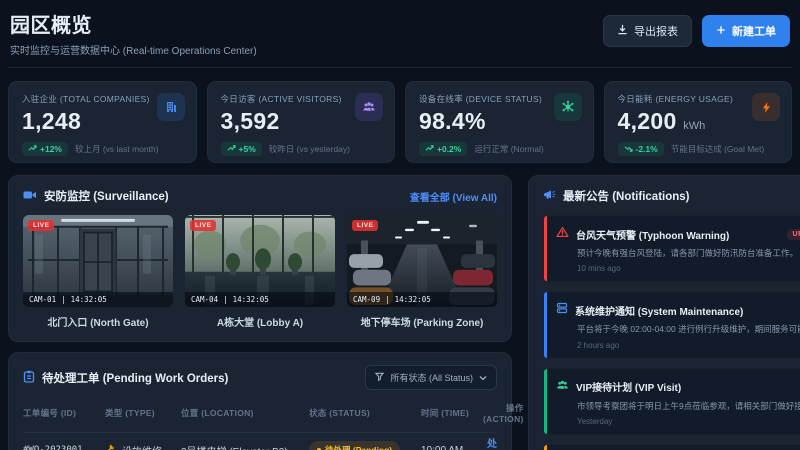  I want to click on urgent-badge: URGENT, so click(793, 234).